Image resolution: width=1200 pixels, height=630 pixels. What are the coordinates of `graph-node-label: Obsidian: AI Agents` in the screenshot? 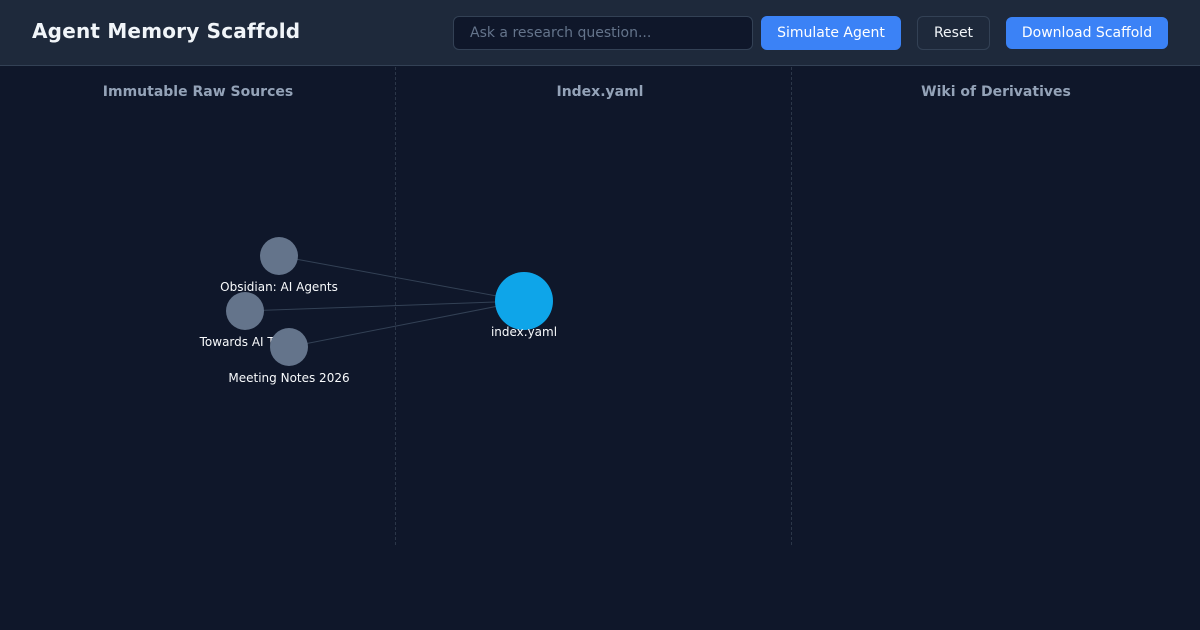 It's located at (279, 287).